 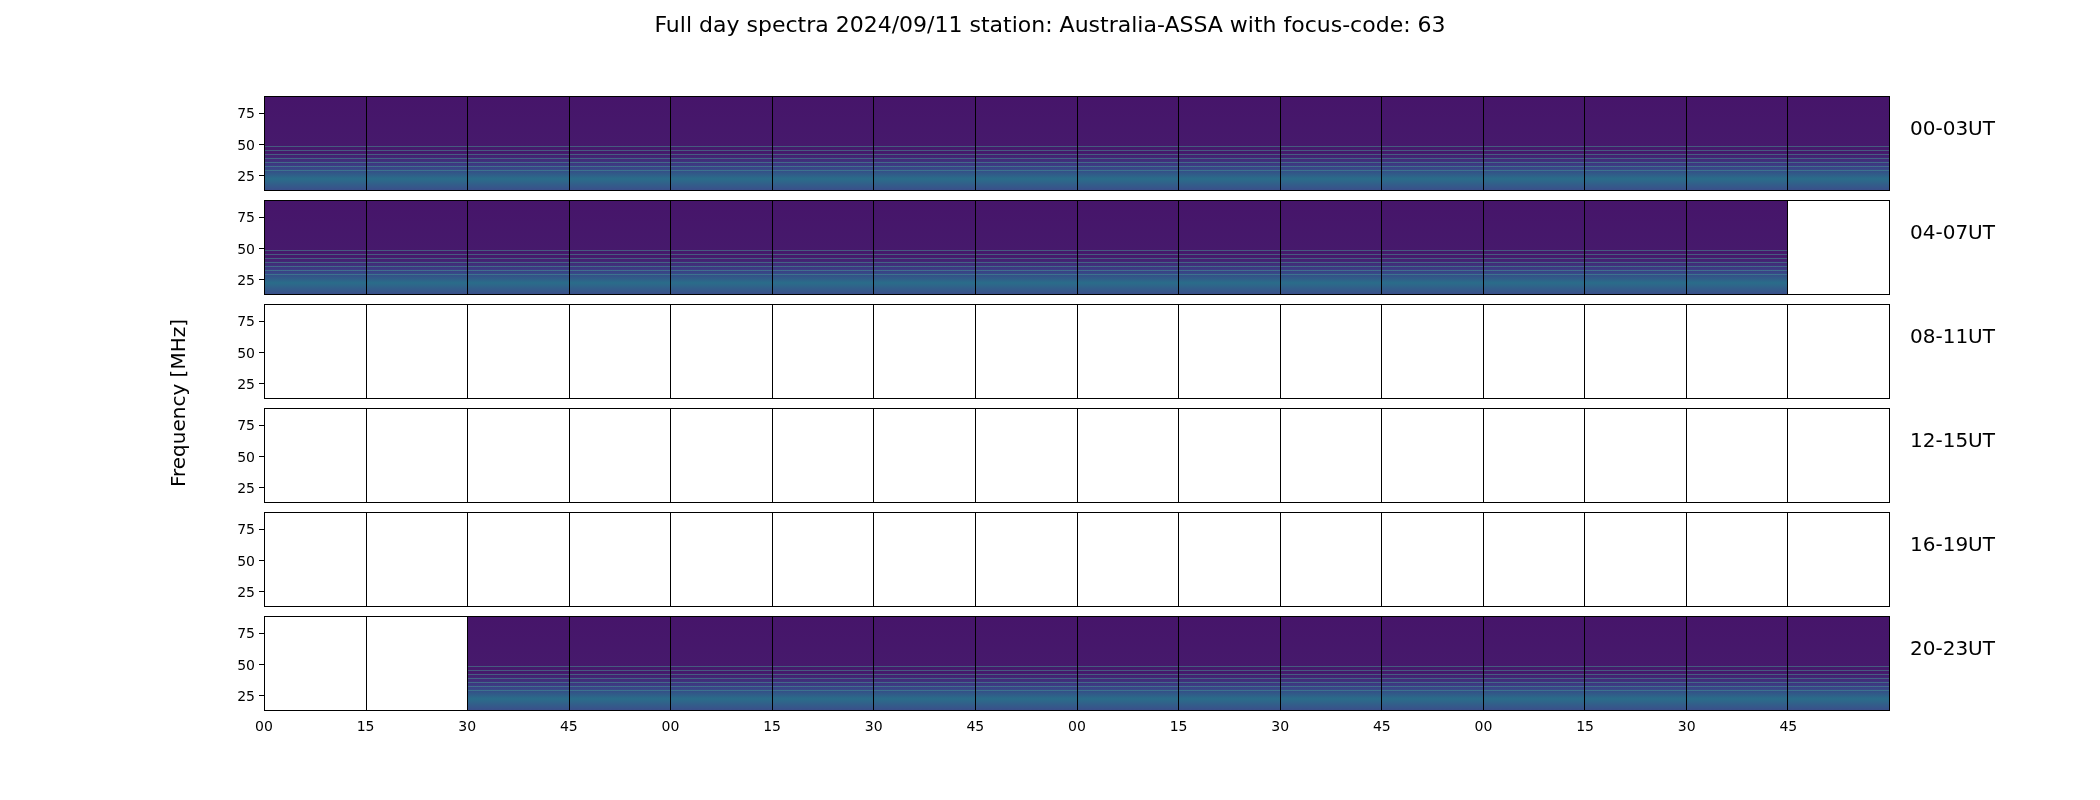 What do you see at coordinates (1952, 544) in the screenshot?
I see `row-time-label: 16-19UT` at bounding box center [1952, 544].